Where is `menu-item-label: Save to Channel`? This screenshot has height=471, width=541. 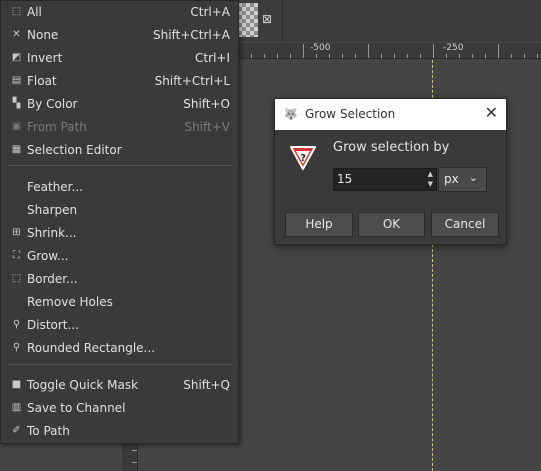
menu-item-label: Save to Channel is located at coordinates (76, 408).